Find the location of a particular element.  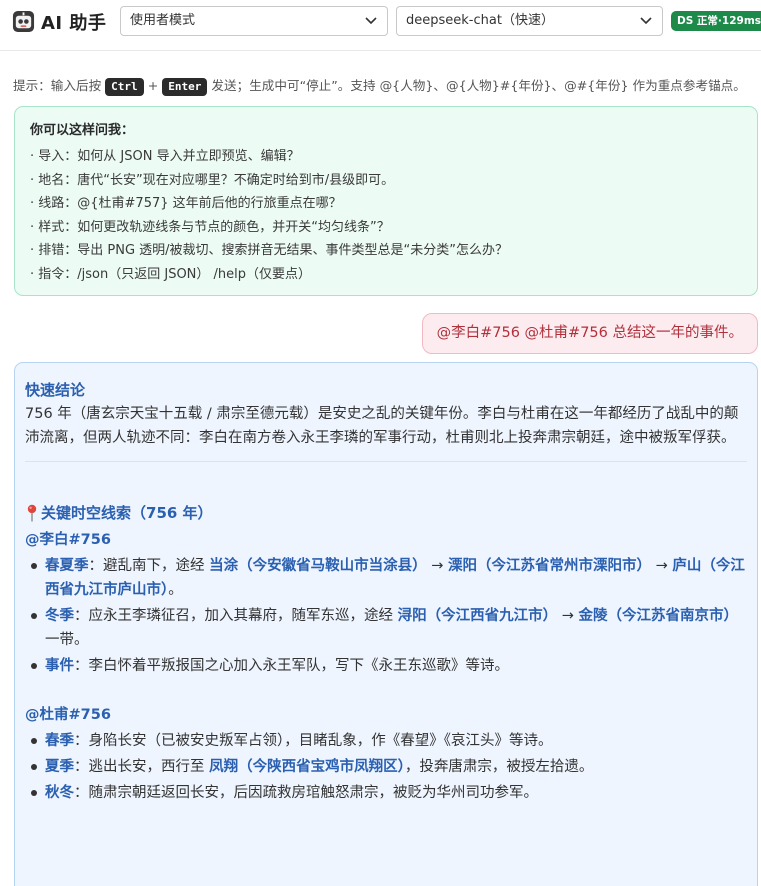

season-label: 冬季 is located at coordinates (59, 616).